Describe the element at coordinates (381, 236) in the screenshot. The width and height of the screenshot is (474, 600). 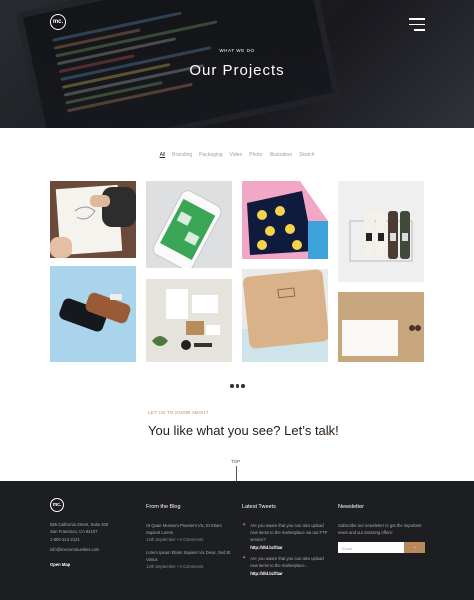
I see `bottles-carrier-image` at that location.